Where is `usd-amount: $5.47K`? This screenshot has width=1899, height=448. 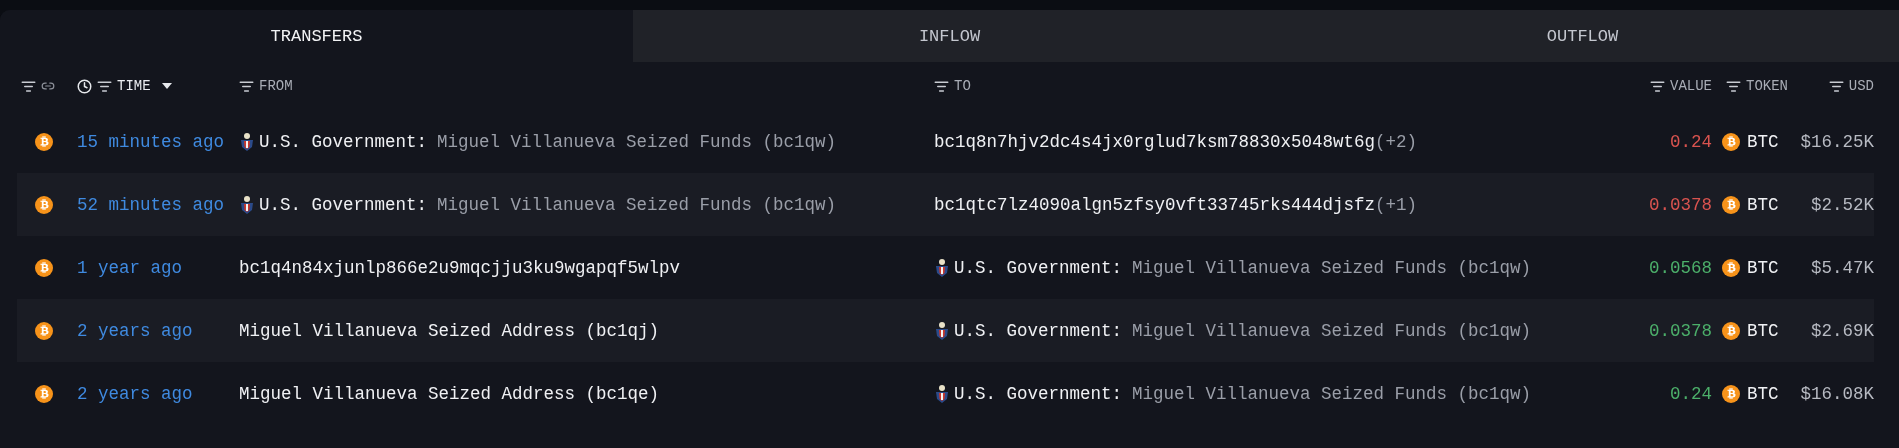 usd-amount: $5.47K is located at coordinates (1842, 267).